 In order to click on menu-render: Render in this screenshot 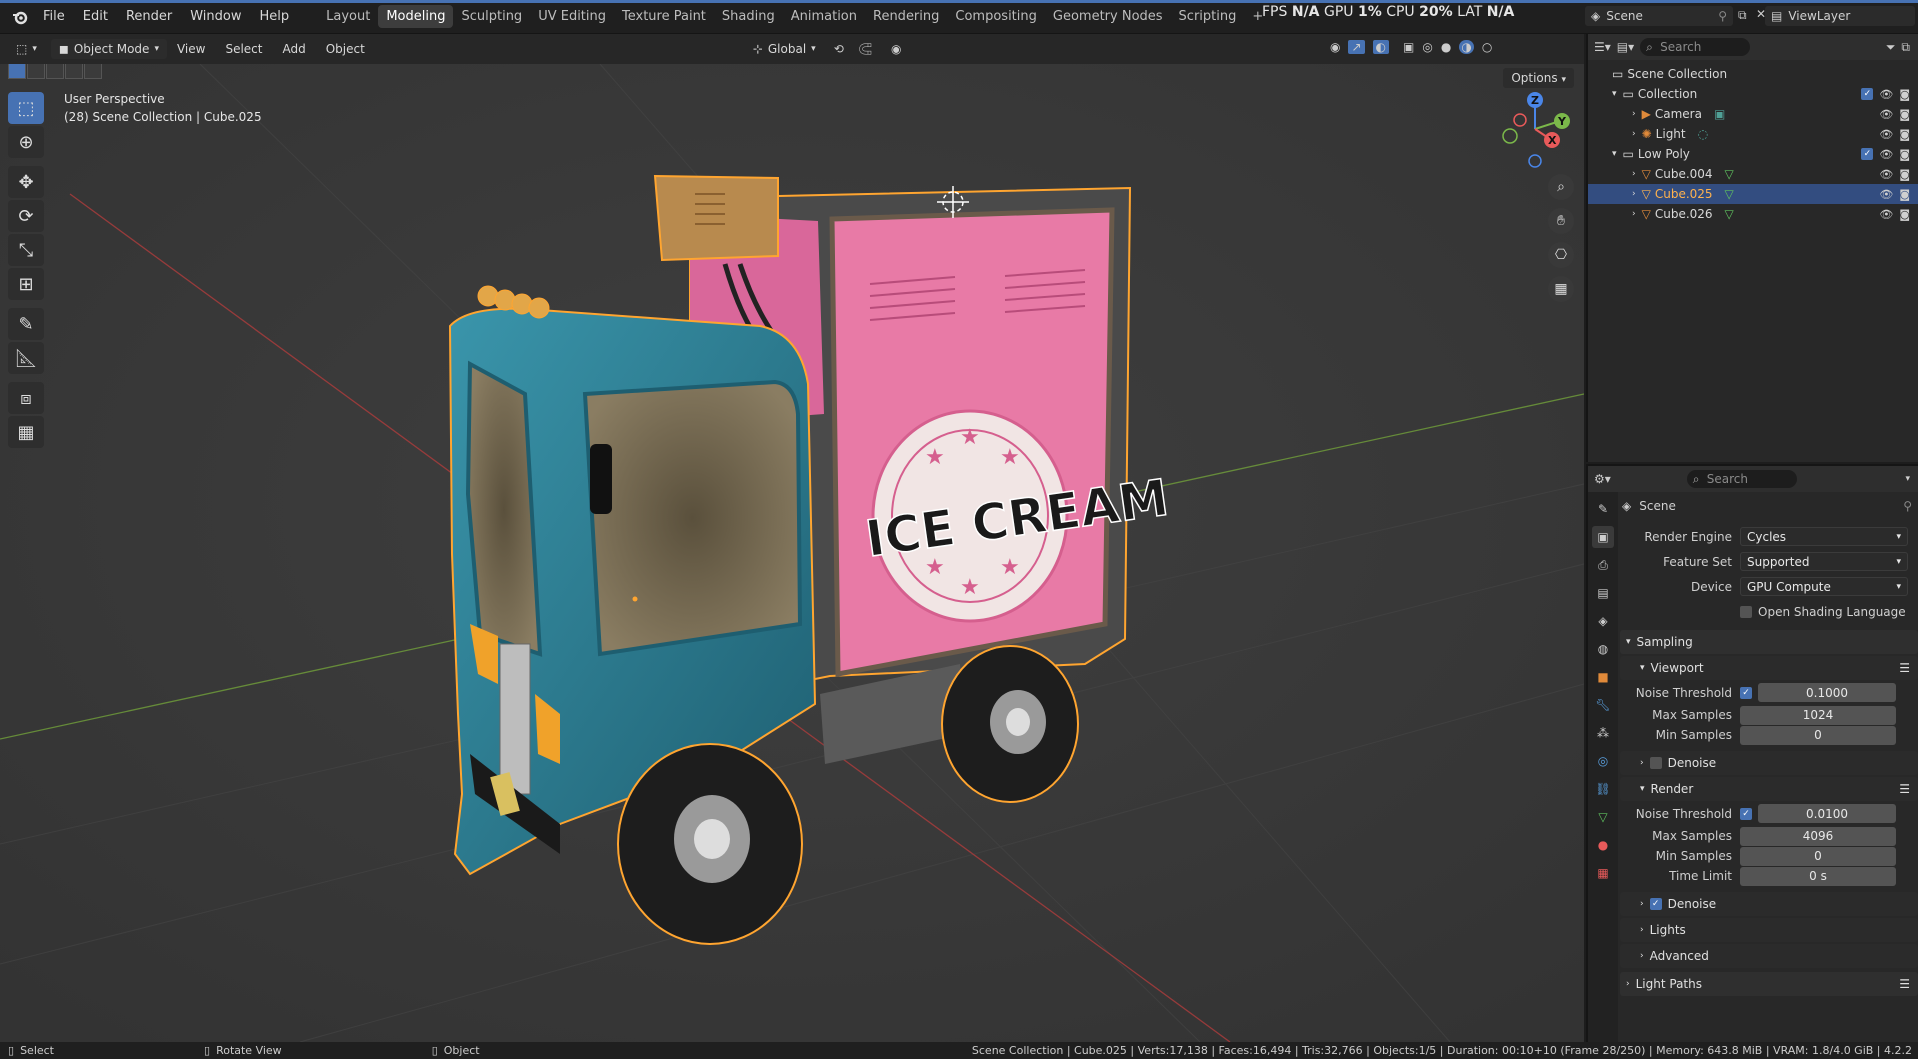, I will do `click(149, 16)`.